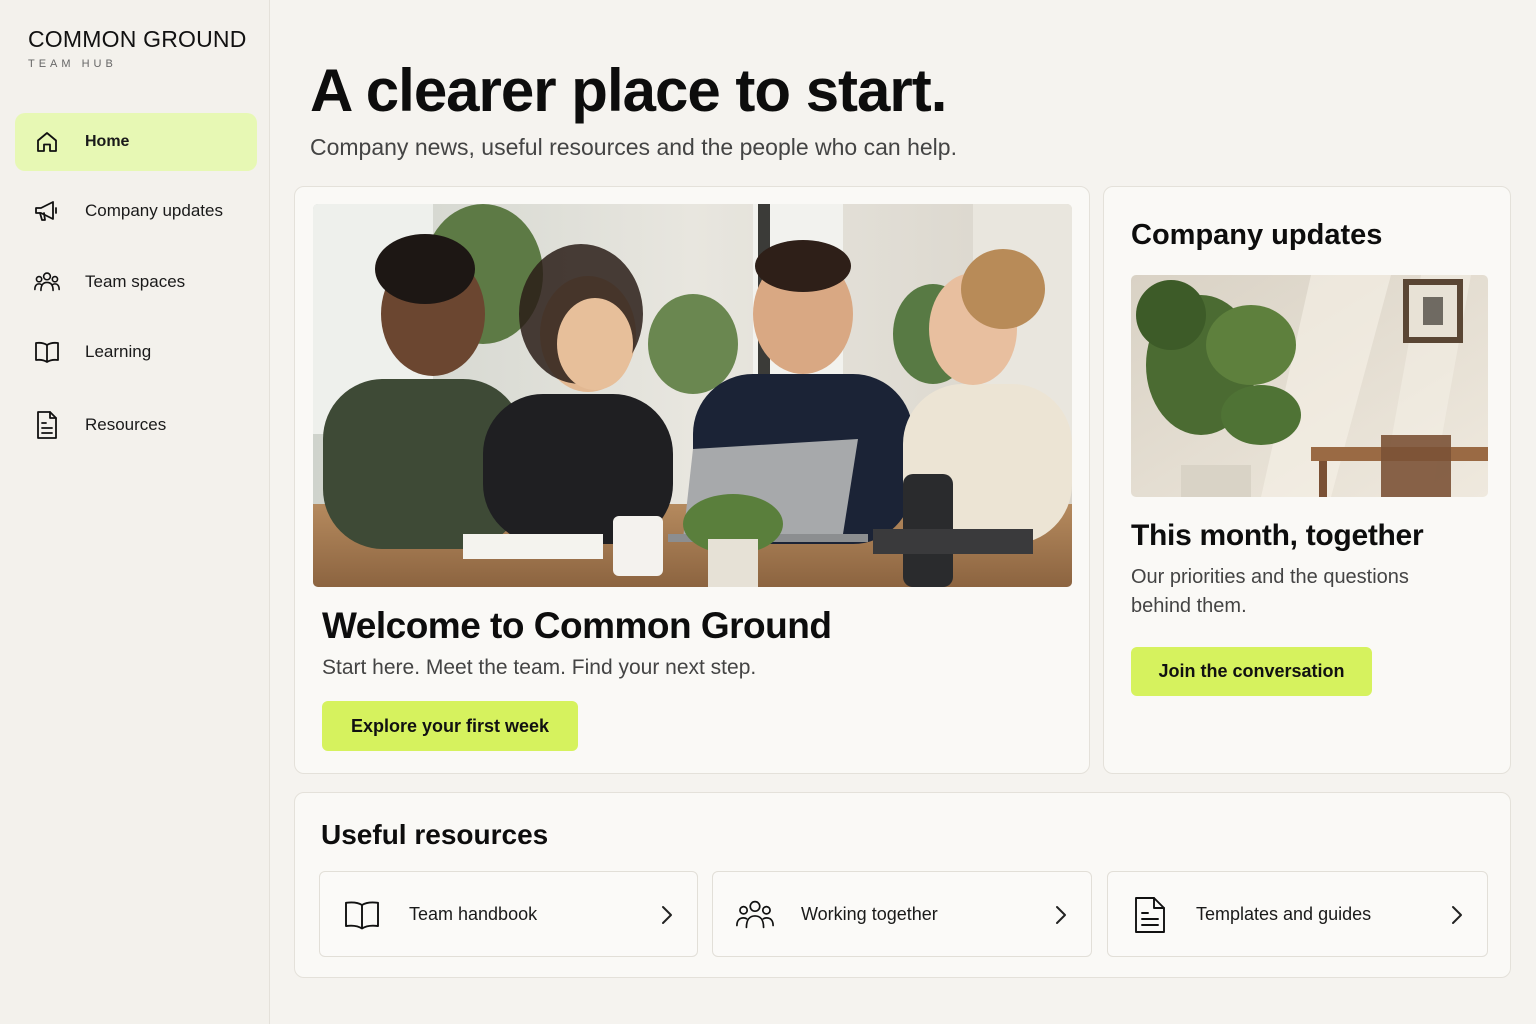 The width and height of the screenshot is (1536, 1024). What do you see at coordinates (435, 834) in the screenshot?
I see `useful-resources-title: Useful resources` at bounding box center [435, 834].